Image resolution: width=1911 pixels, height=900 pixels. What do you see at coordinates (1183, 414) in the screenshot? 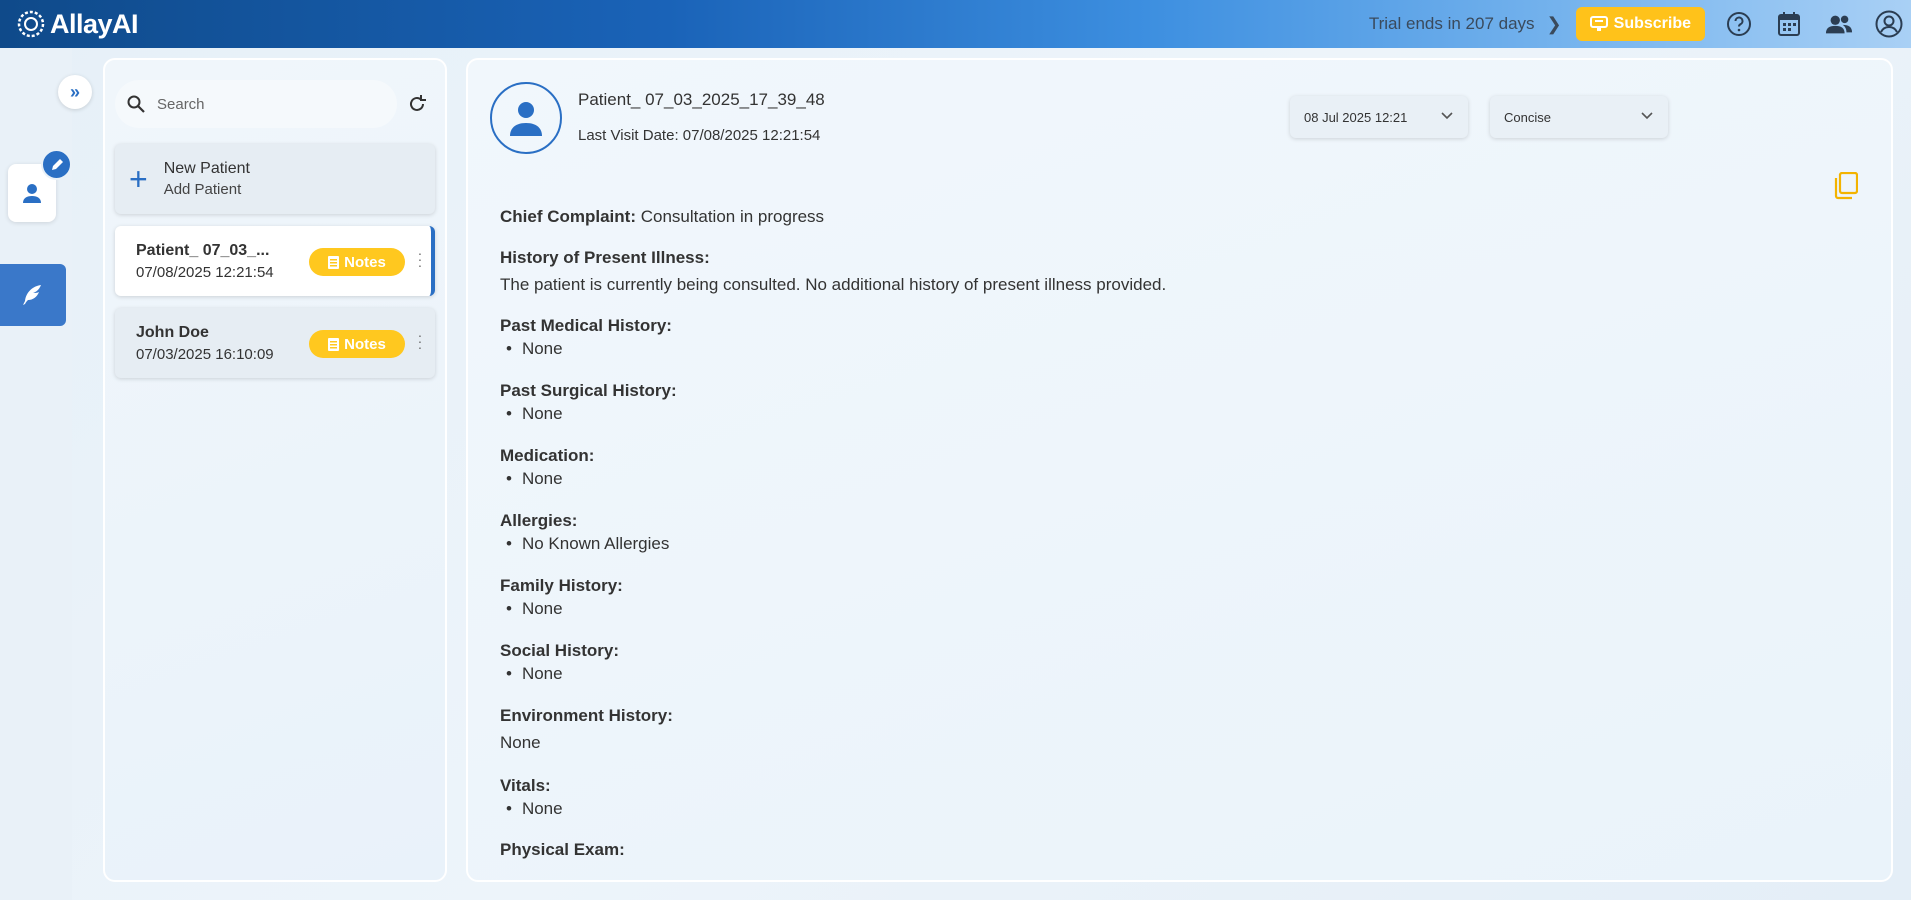
I see `psh-item: None` at bounding box center [1183, 414].